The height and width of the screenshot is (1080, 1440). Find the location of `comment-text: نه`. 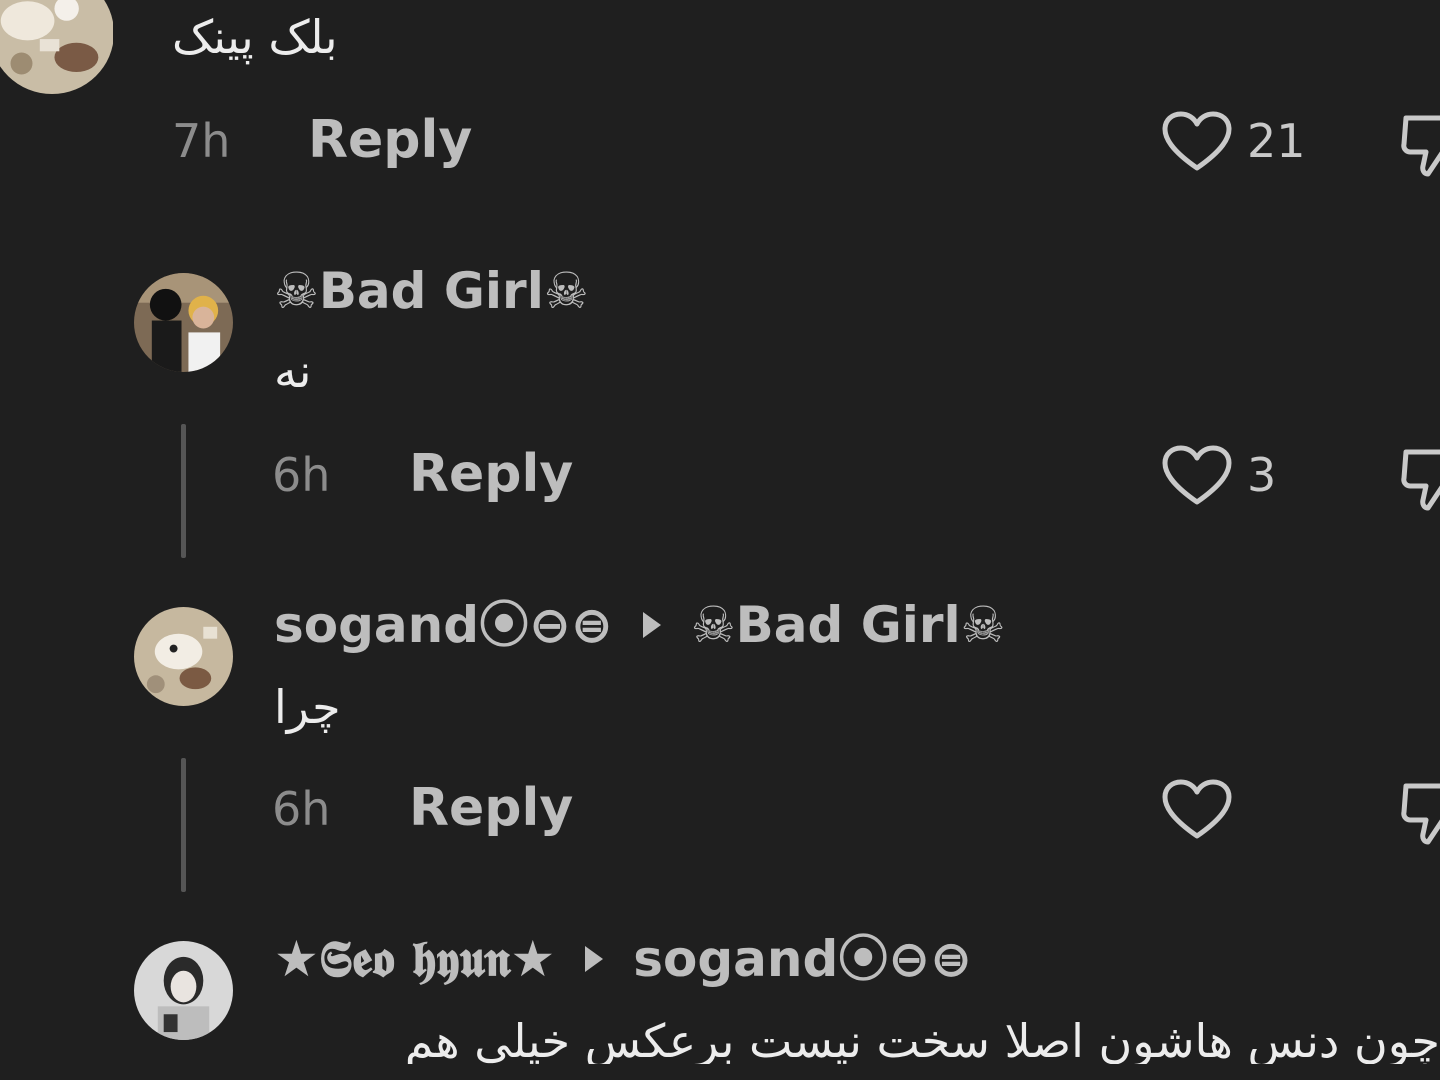

comment-text: نه is located at coordinates (293, 371).